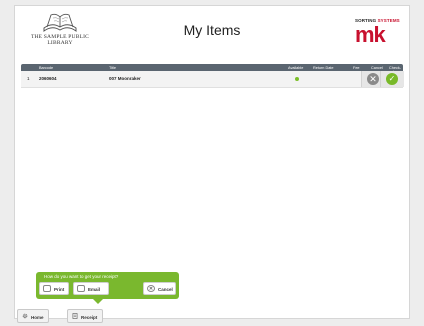 The image size is (424, 326). What do you see at coordinates (377, 67) in the screenshot?
I see `col-cancel: Cancel` at bounding box center [377, 67].